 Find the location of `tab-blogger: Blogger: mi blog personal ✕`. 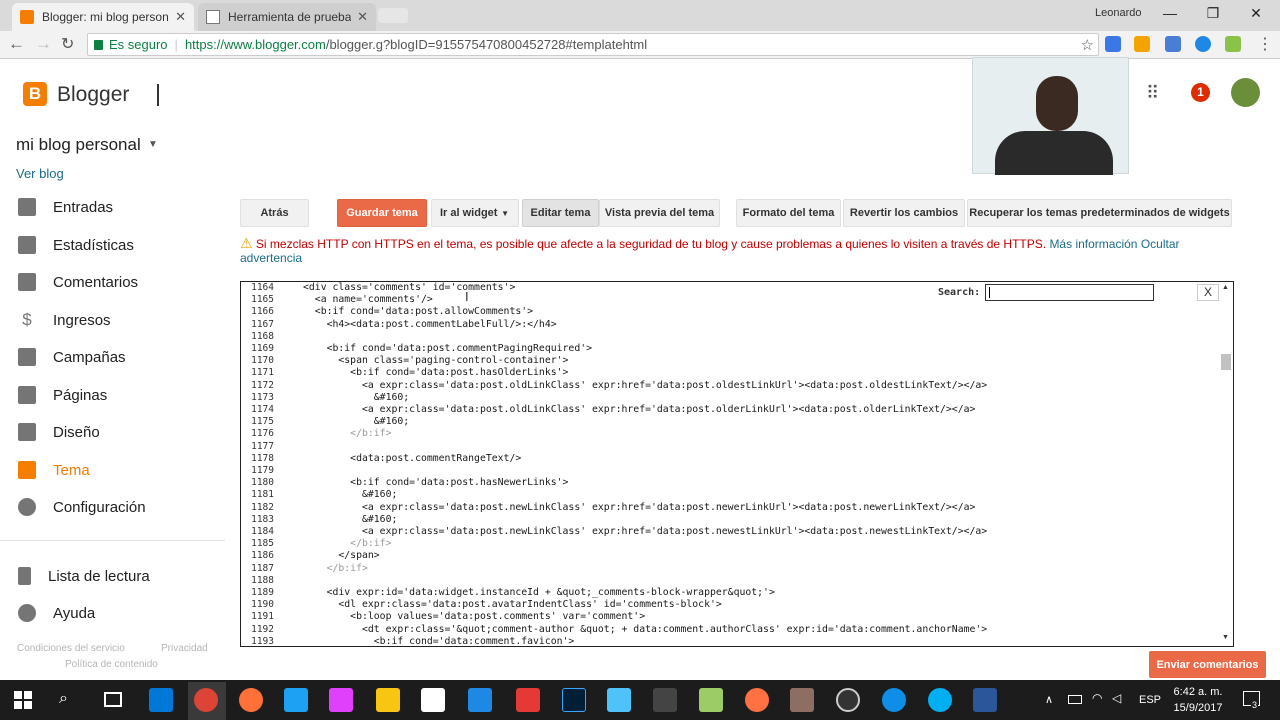

tab-blogger: Blogger: mi blog personal ✕ is located at coordinates (103, 17).